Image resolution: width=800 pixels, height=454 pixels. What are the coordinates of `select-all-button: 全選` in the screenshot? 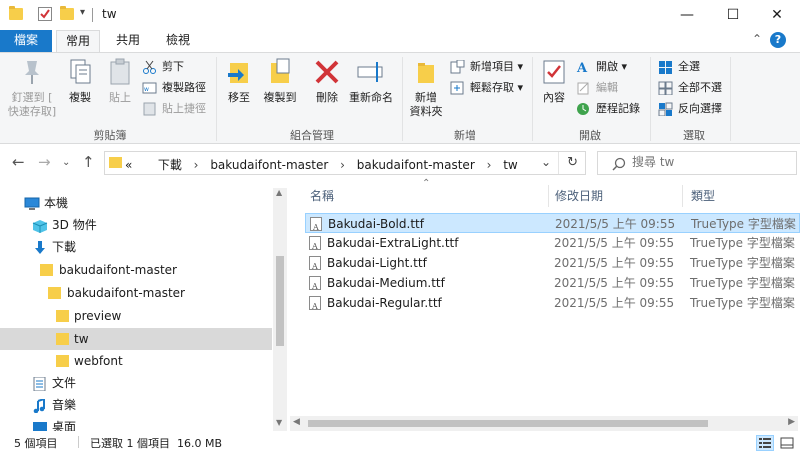 It's located at (679, 67).